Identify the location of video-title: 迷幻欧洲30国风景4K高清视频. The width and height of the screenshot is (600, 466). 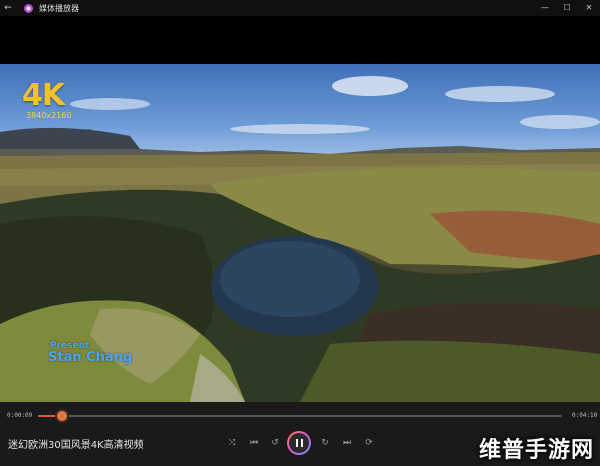
(76, 445).